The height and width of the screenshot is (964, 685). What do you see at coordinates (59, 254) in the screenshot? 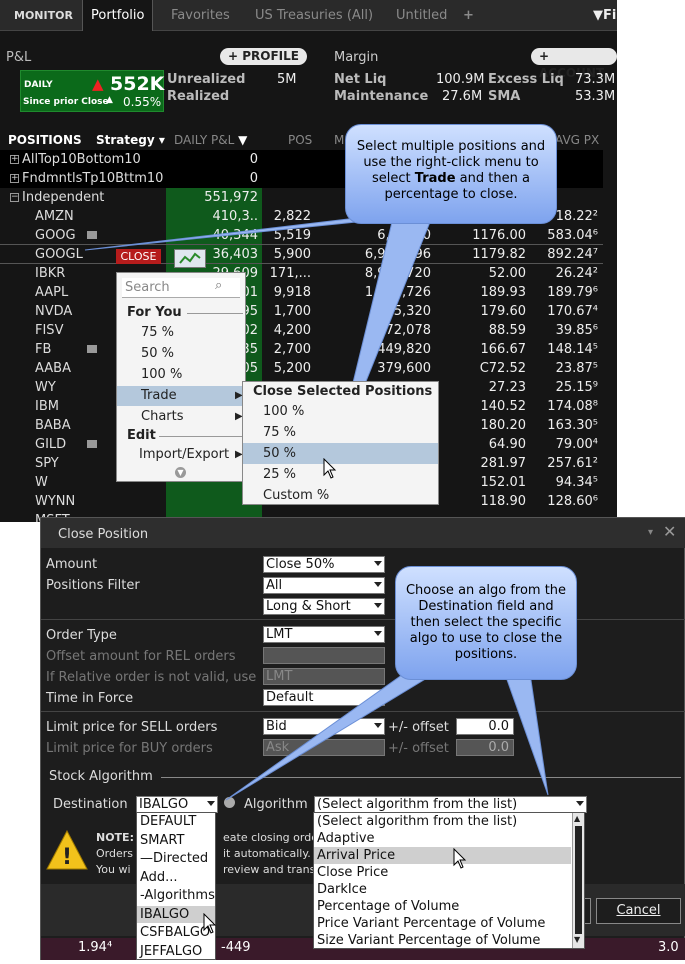
I see `symbol: GOOGL` at bounding box center [59, 254].